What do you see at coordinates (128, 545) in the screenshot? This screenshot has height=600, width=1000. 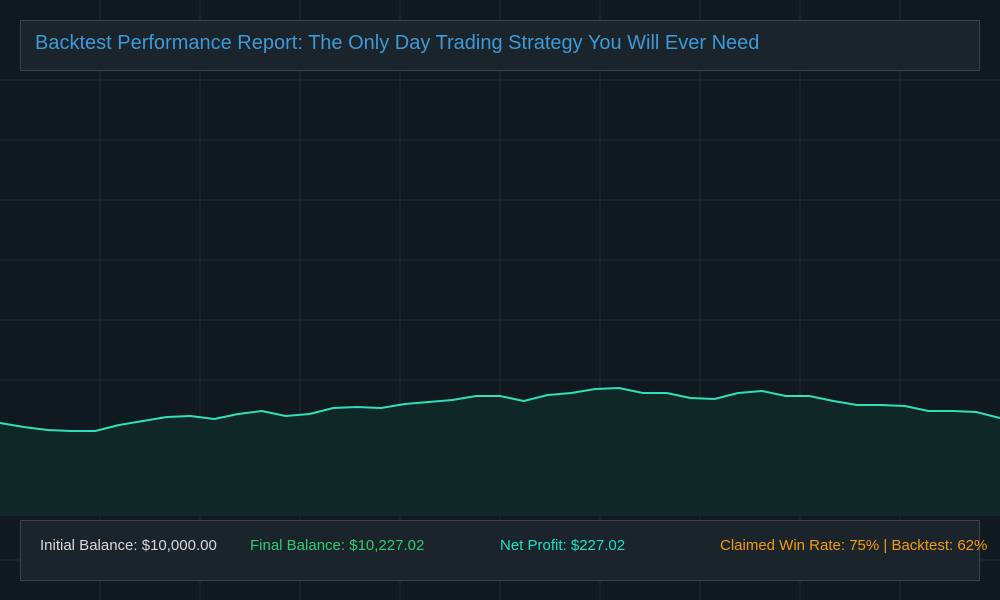 I see `initial-balance-stat: Initial Balance: $10,000.00` at bounding box center [128, 545].